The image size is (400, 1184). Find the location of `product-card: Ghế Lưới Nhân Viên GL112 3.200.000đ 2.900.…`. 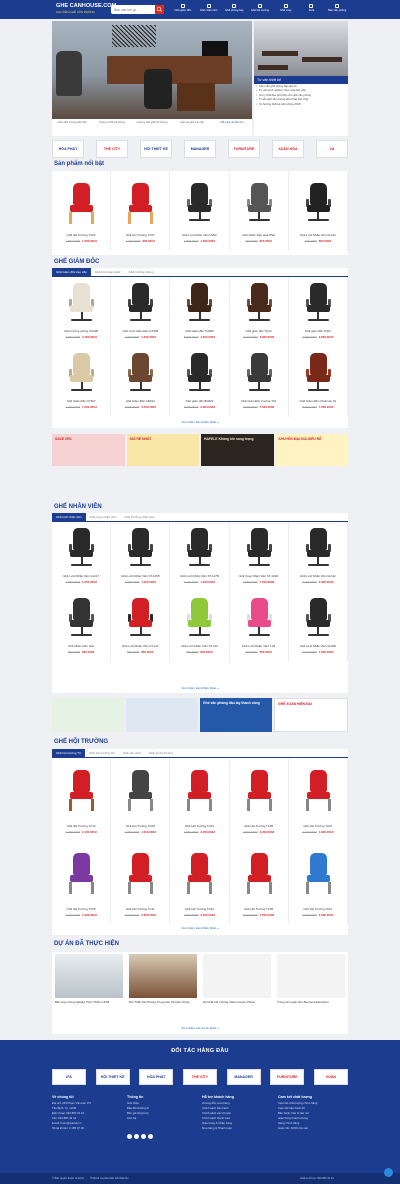

product-card: Ghế Lưới Nhân Viên GL112 3.200.000đ 2.900.… is located at coordinates (318, 557).